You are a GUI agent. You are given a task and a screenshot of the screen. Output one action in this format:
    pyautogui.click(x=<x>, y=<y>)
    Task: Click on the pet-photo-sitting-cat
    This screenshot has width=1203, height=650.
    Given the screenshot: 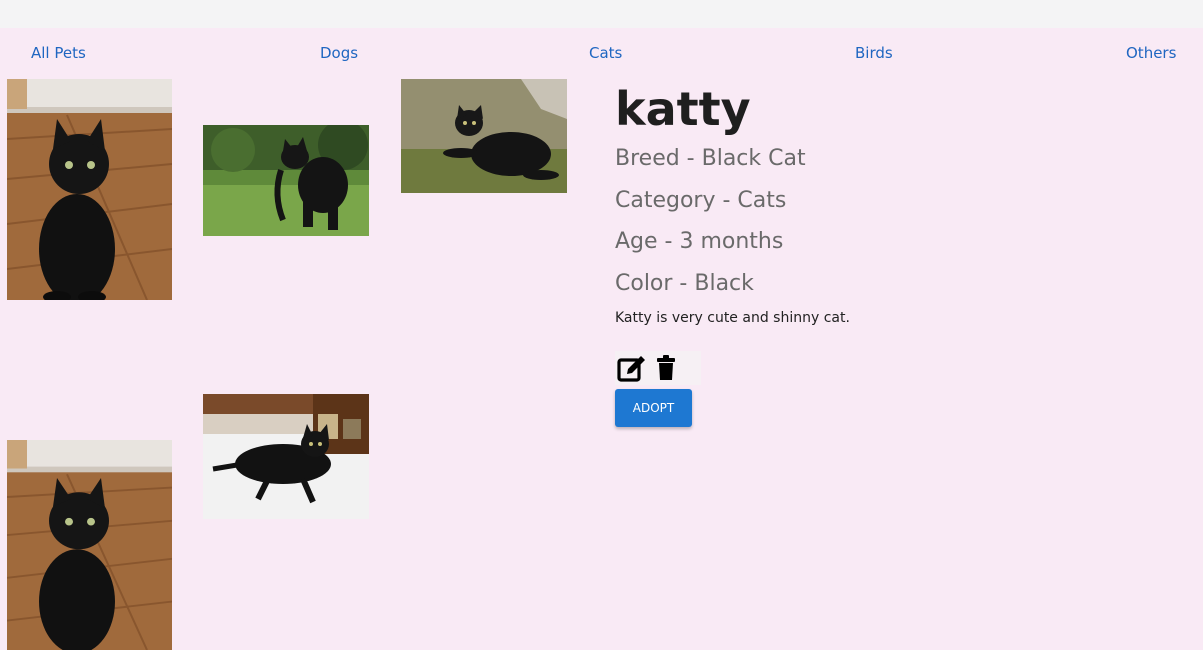 What is the action you would take?
    pyautogui.click(x=89, y=189)
    